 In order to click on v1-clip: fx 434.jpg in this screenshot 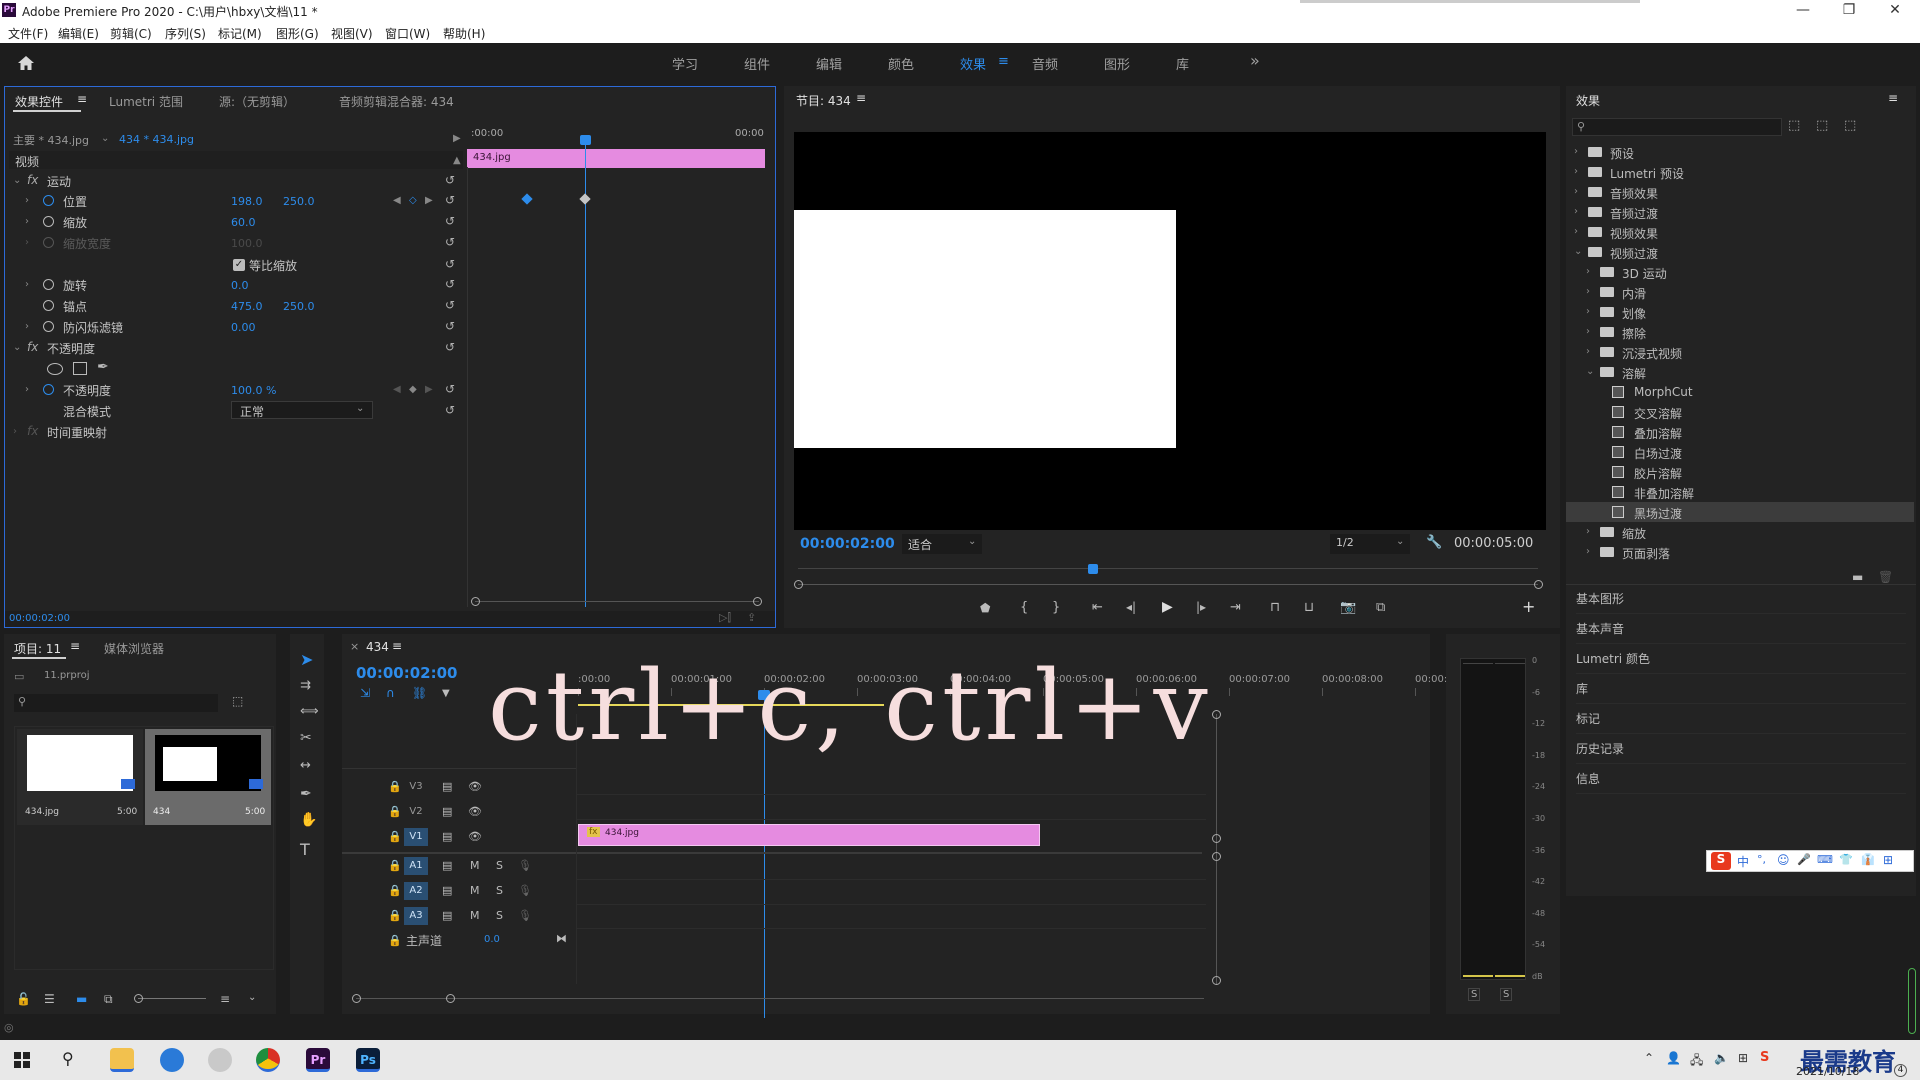, I will do `click(809, 835)`.